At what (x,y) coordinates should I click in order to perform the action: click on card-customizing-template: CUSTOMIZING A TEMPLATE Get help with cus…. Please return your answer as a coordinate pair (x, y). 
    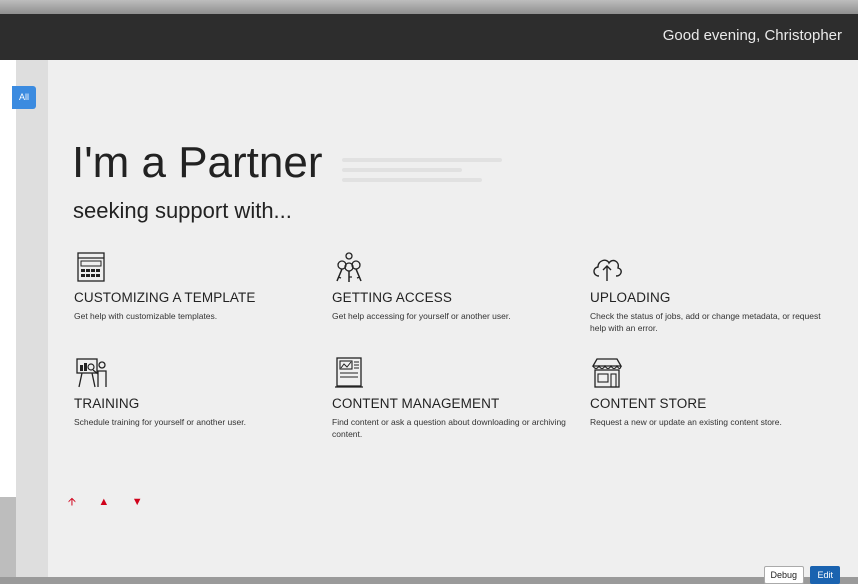
    Looking at the image, I should click on (194, 286).